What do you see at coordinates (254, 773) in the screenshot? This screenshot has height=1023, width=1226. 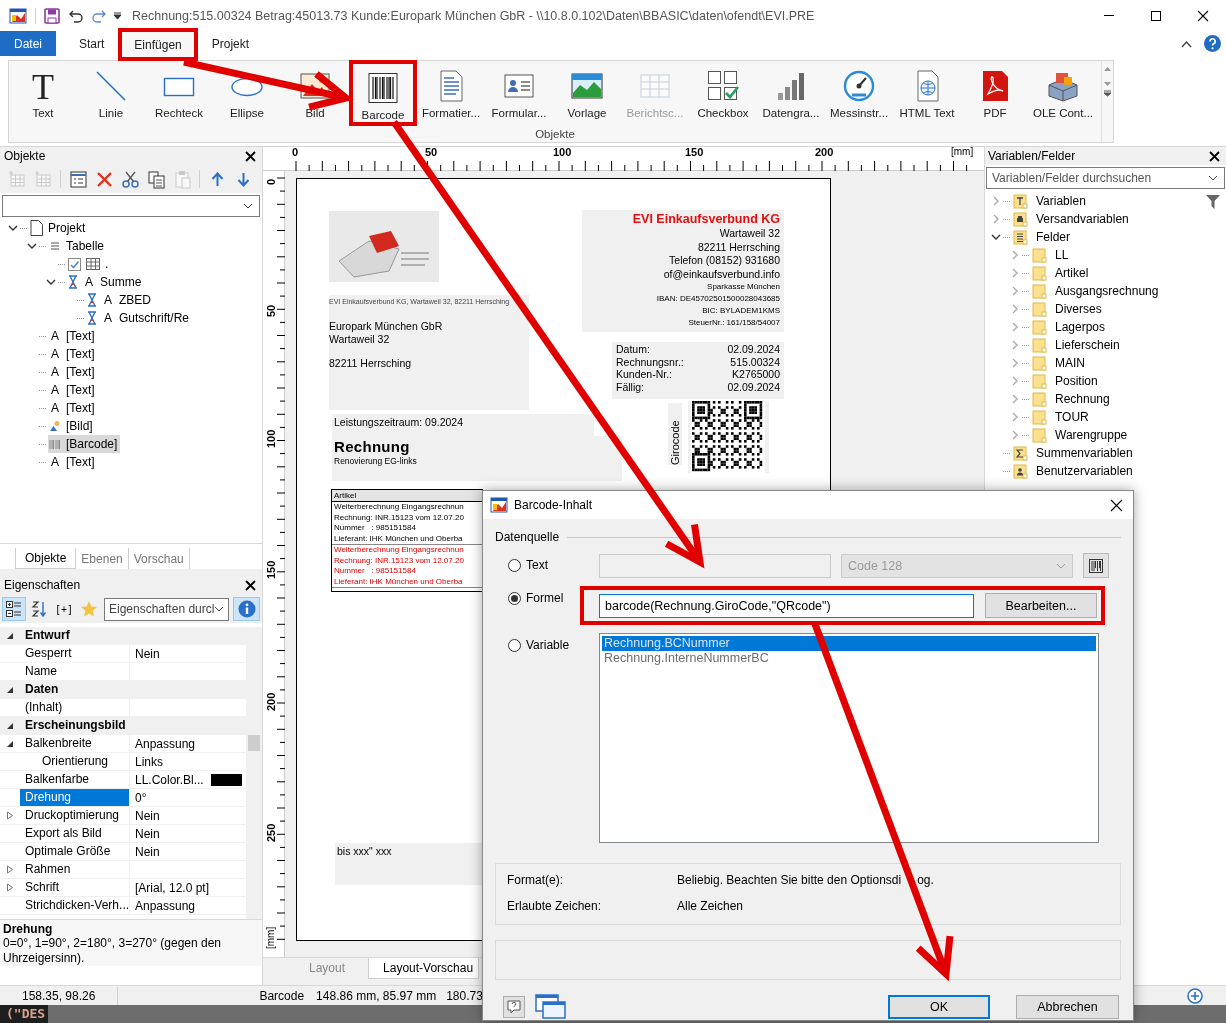 I see `vertical-scrollbar` at bounding box center [254, 773].